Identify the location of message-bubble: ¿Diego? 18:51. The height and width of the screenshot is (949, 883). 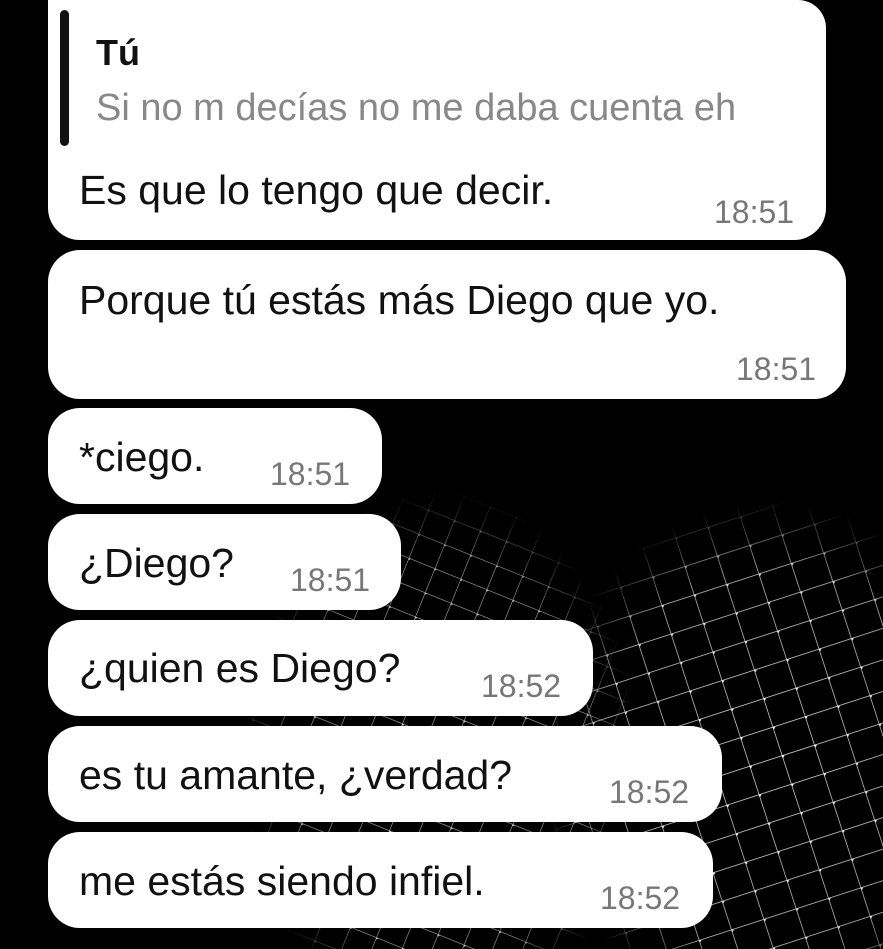
(224, 562).